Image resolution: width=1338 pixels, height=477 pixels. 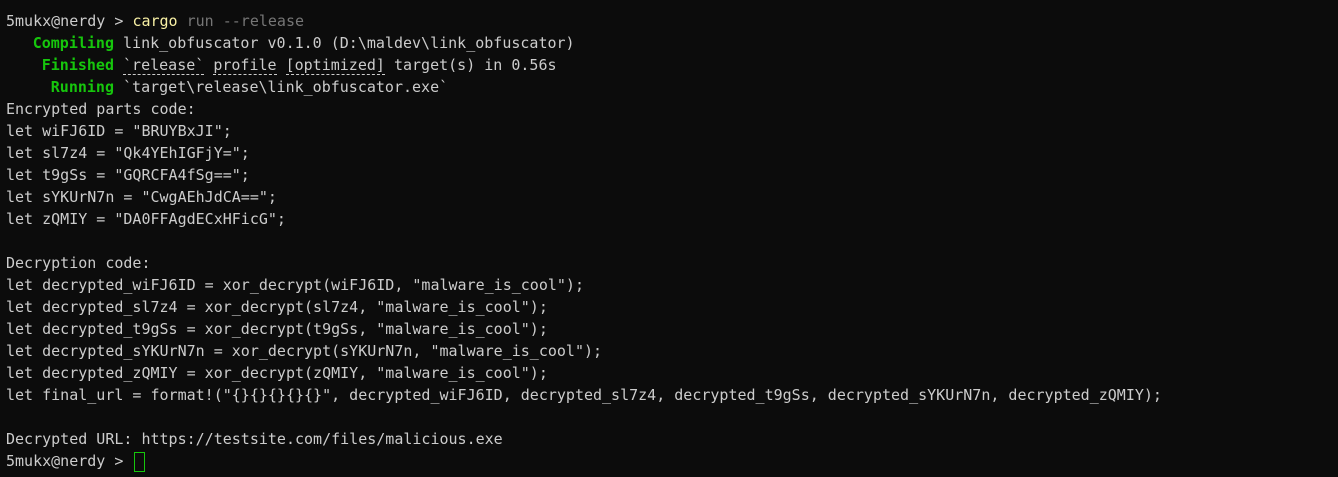 What do you see at coordinates (146, 219) in the screenshot?
I see `encrypted-line: let zQMIY = "DA0FFAgdECxHFicG";` at bounding box center [146, 219].